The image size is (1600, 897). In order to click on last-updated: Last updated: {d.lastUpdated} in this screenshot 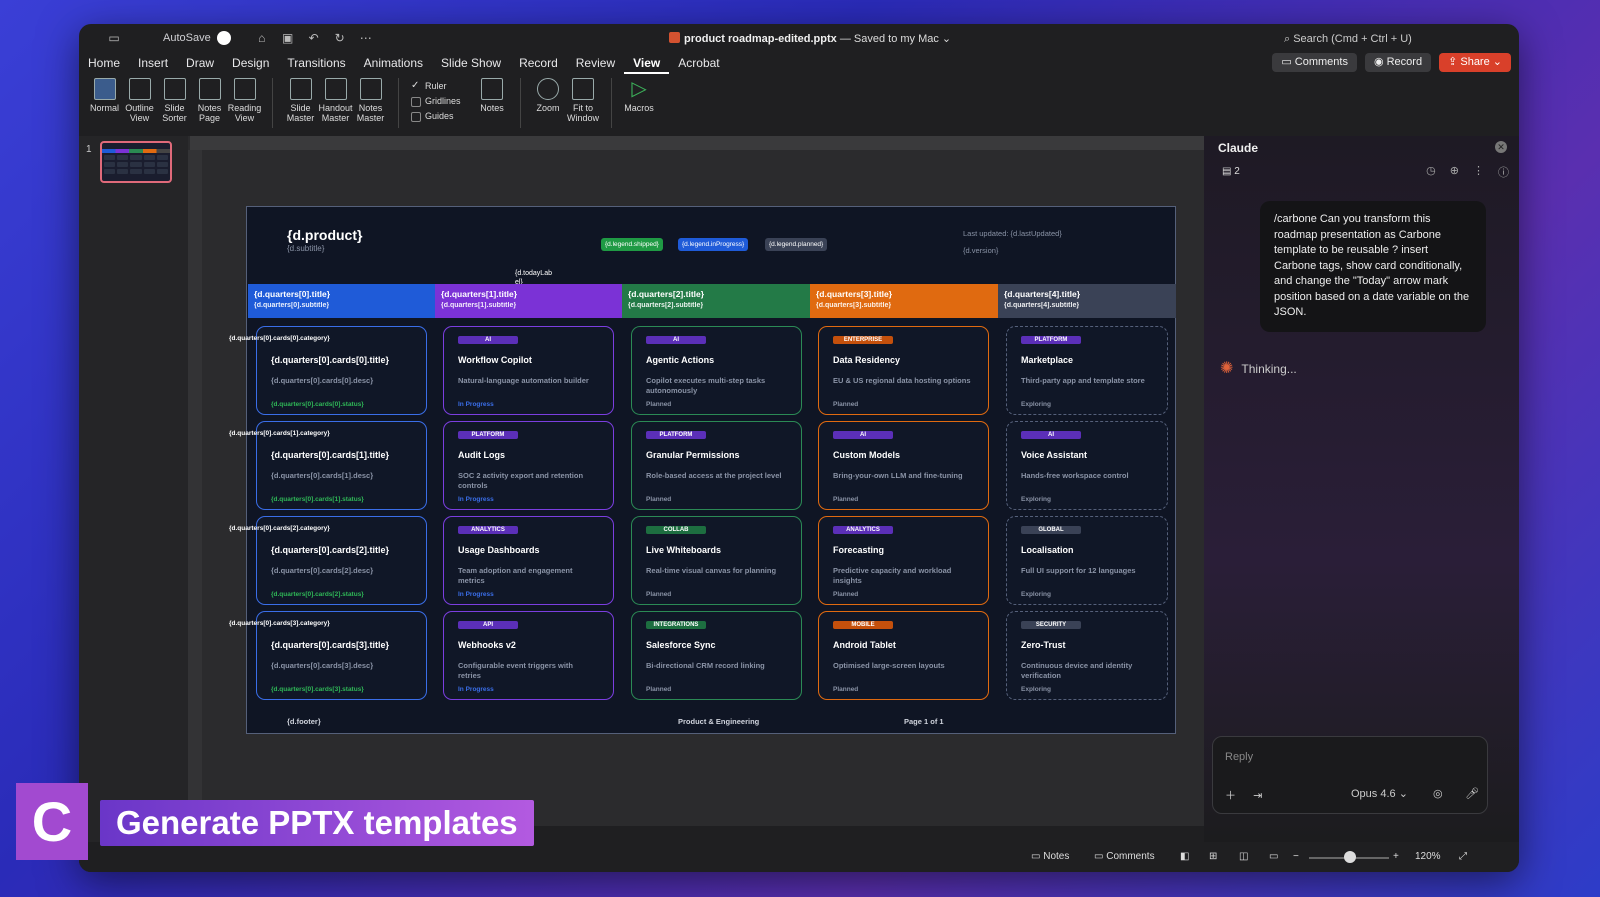, I will do `click(1012, 233)`.